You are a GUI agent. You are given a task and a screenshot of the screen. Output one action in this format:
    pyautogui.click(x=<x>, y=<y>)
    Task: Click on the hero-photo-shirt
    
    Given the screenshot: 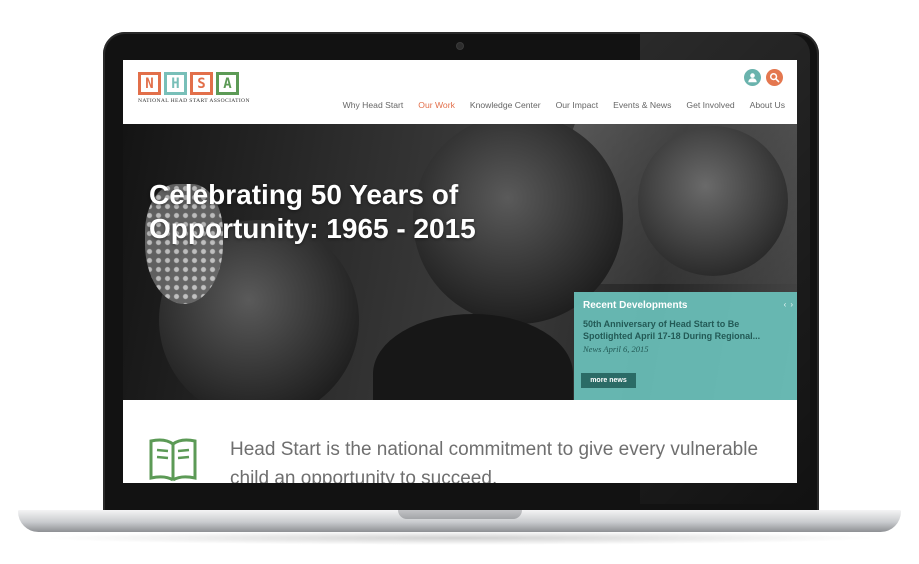 What is the action you would take?
    pyautogui.click(x=473, y=357)
    